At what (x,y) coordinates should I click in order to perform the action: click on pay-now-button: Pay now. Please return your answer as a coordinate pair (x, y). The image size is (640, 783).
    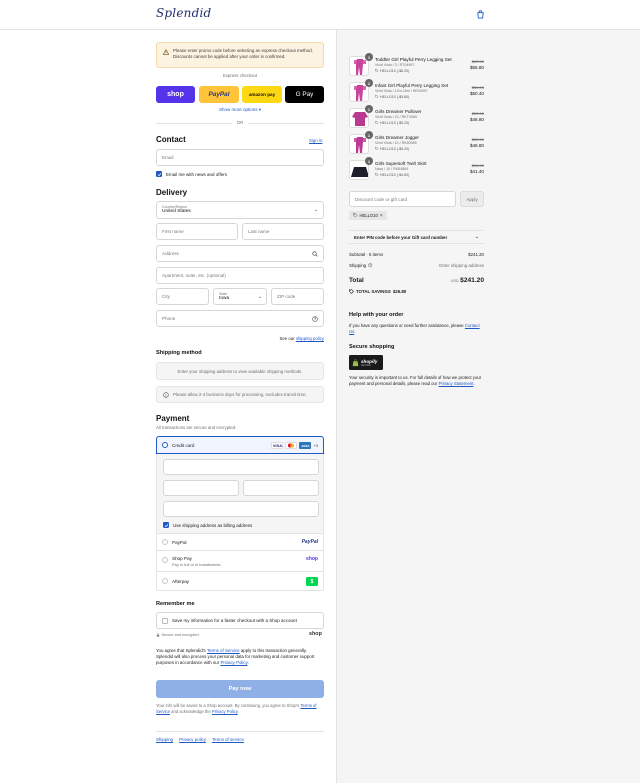
    Looking at the image, I should click on (240, 689).